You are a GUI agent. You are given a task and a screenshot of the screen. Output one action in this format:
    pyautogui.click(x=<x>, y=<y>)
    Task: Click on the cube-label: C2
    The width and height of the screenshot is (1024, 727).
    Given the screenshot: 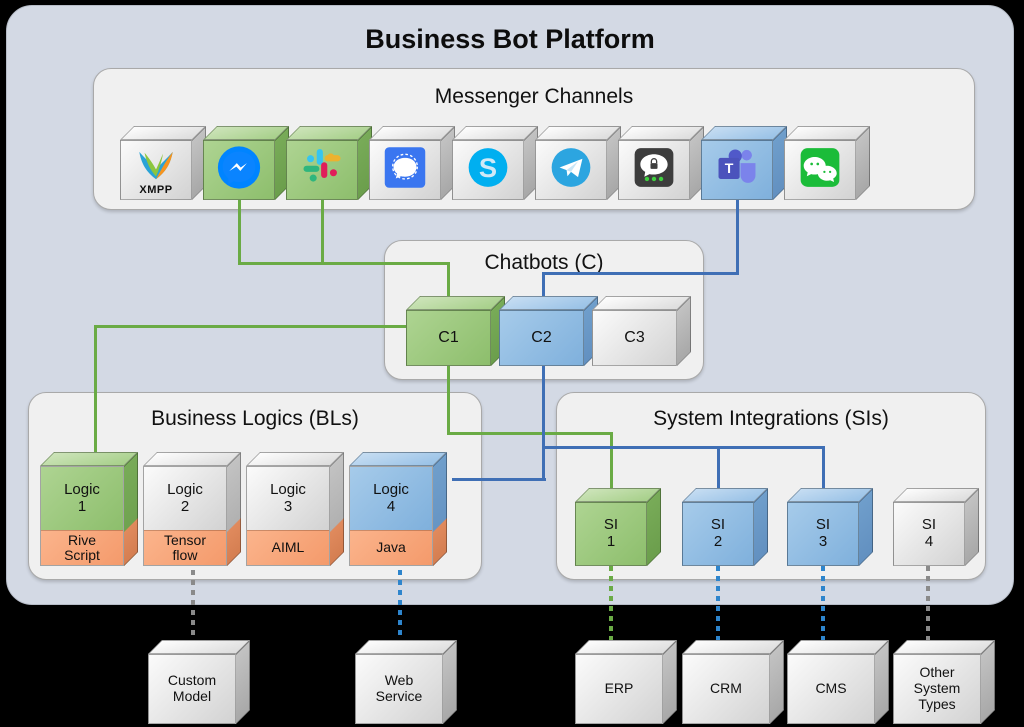 What is the action you would take?
    pyautogui.click(x=541, y=338)
    